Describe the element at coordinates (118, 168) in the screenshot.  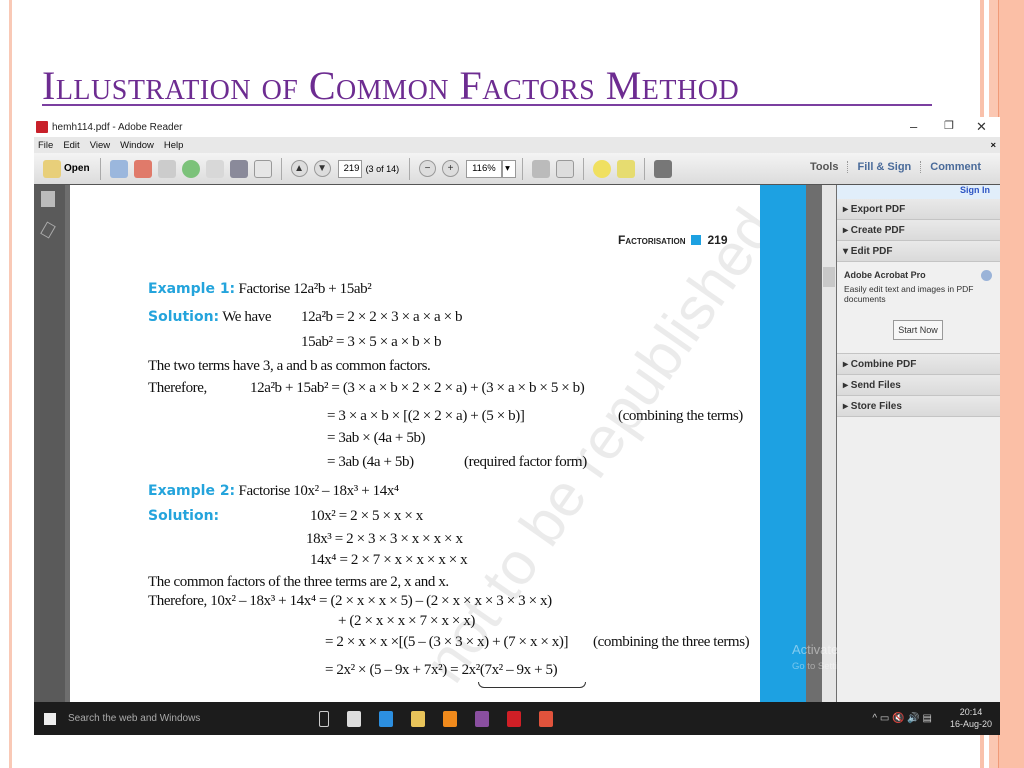
I see `create-pdf-icon` at that location.